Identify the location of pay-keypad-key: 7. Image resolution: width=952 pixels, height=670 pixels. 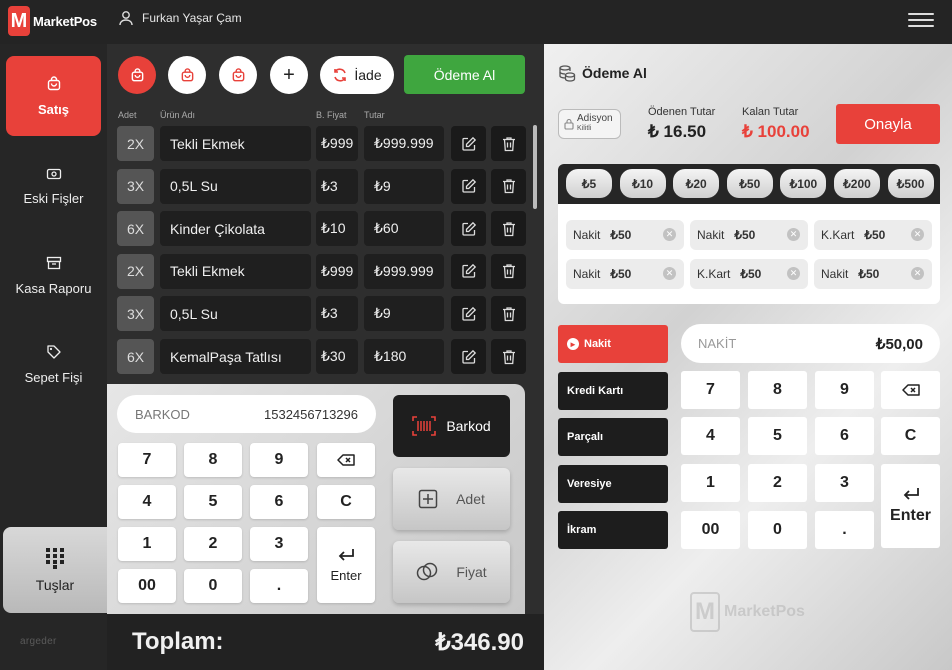
(710, 390).